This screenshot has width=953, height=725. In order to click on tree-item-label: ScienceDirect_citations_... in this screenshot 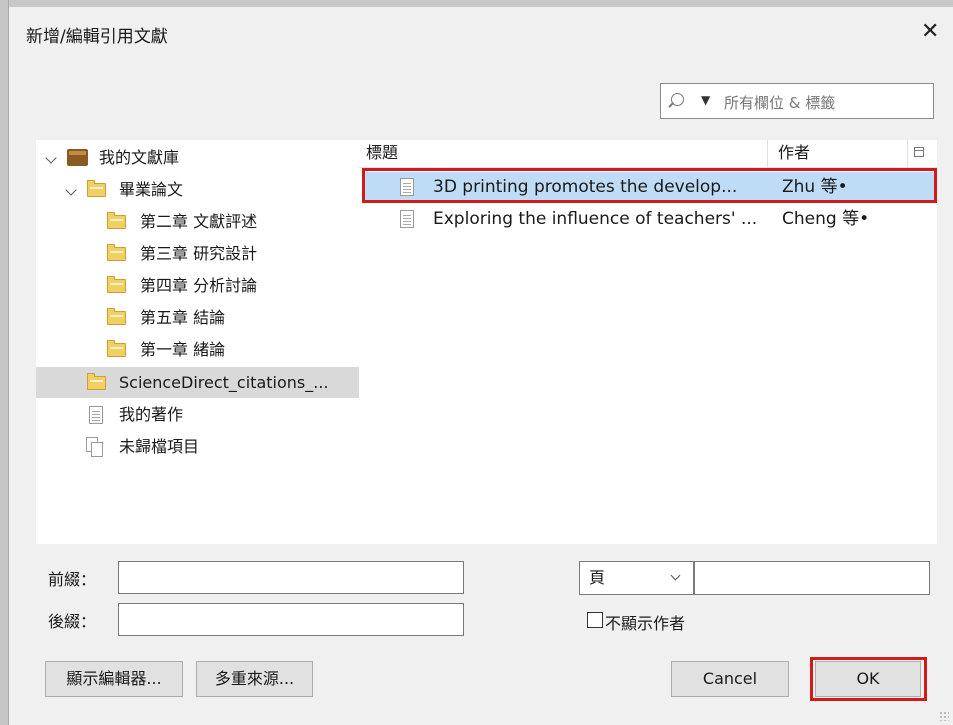, I will do `click(224, 382)`.